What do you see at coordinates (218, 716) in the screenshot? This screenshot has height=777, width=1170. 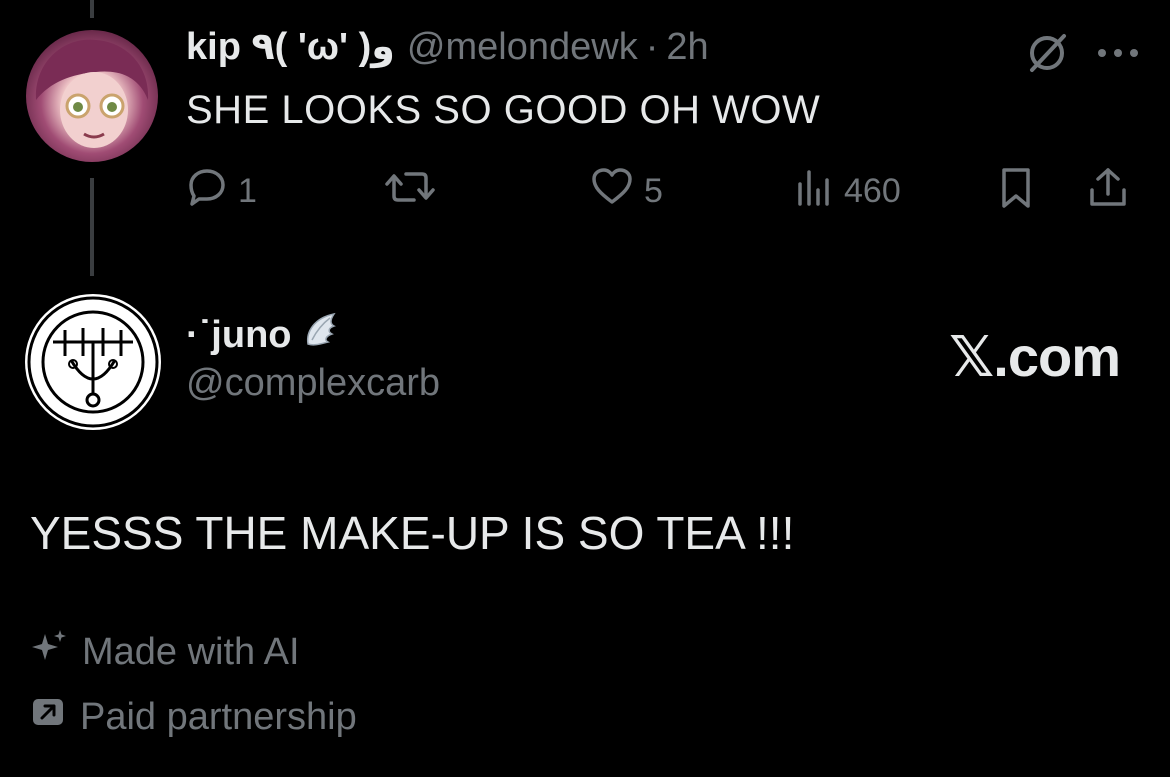 I see `paid-partnership-text: Paid partnership` at bounding box center [218, 716].